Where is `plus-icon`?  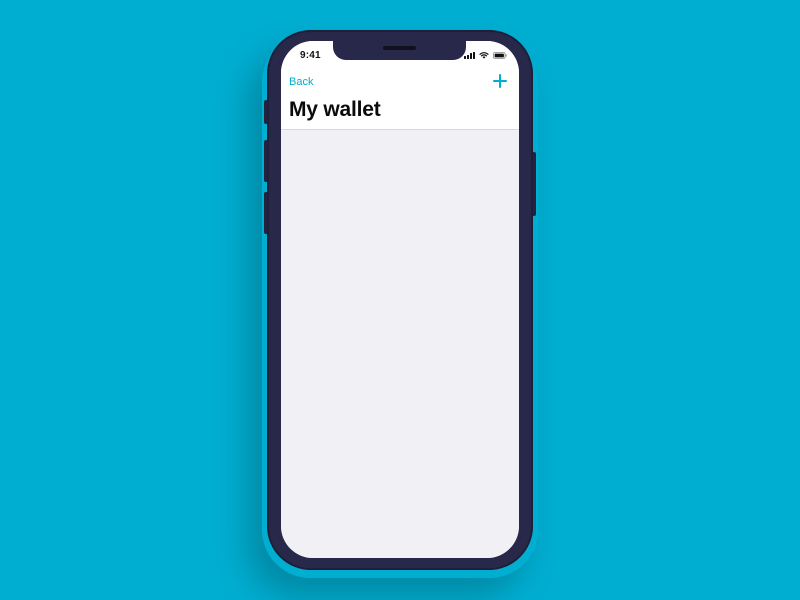 plus-icon is located at coordinates (500, 81).